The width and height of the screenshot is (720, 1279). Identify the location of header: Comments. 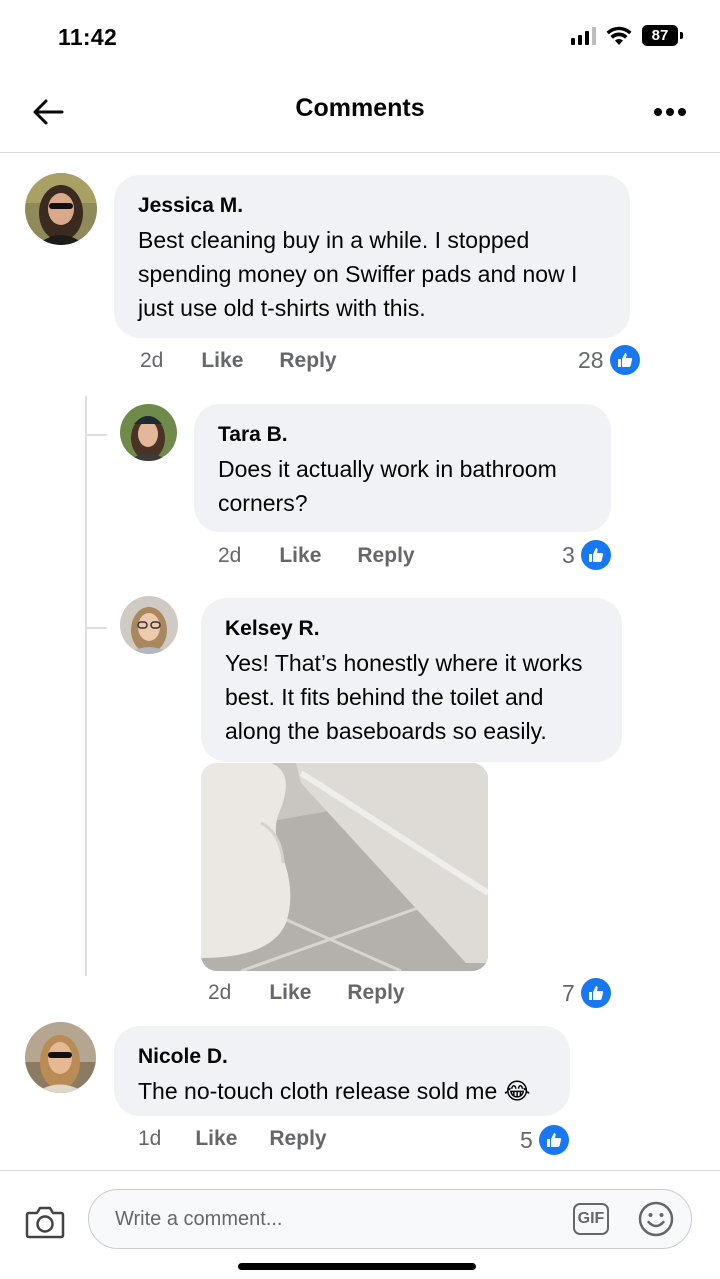
(360, 113).